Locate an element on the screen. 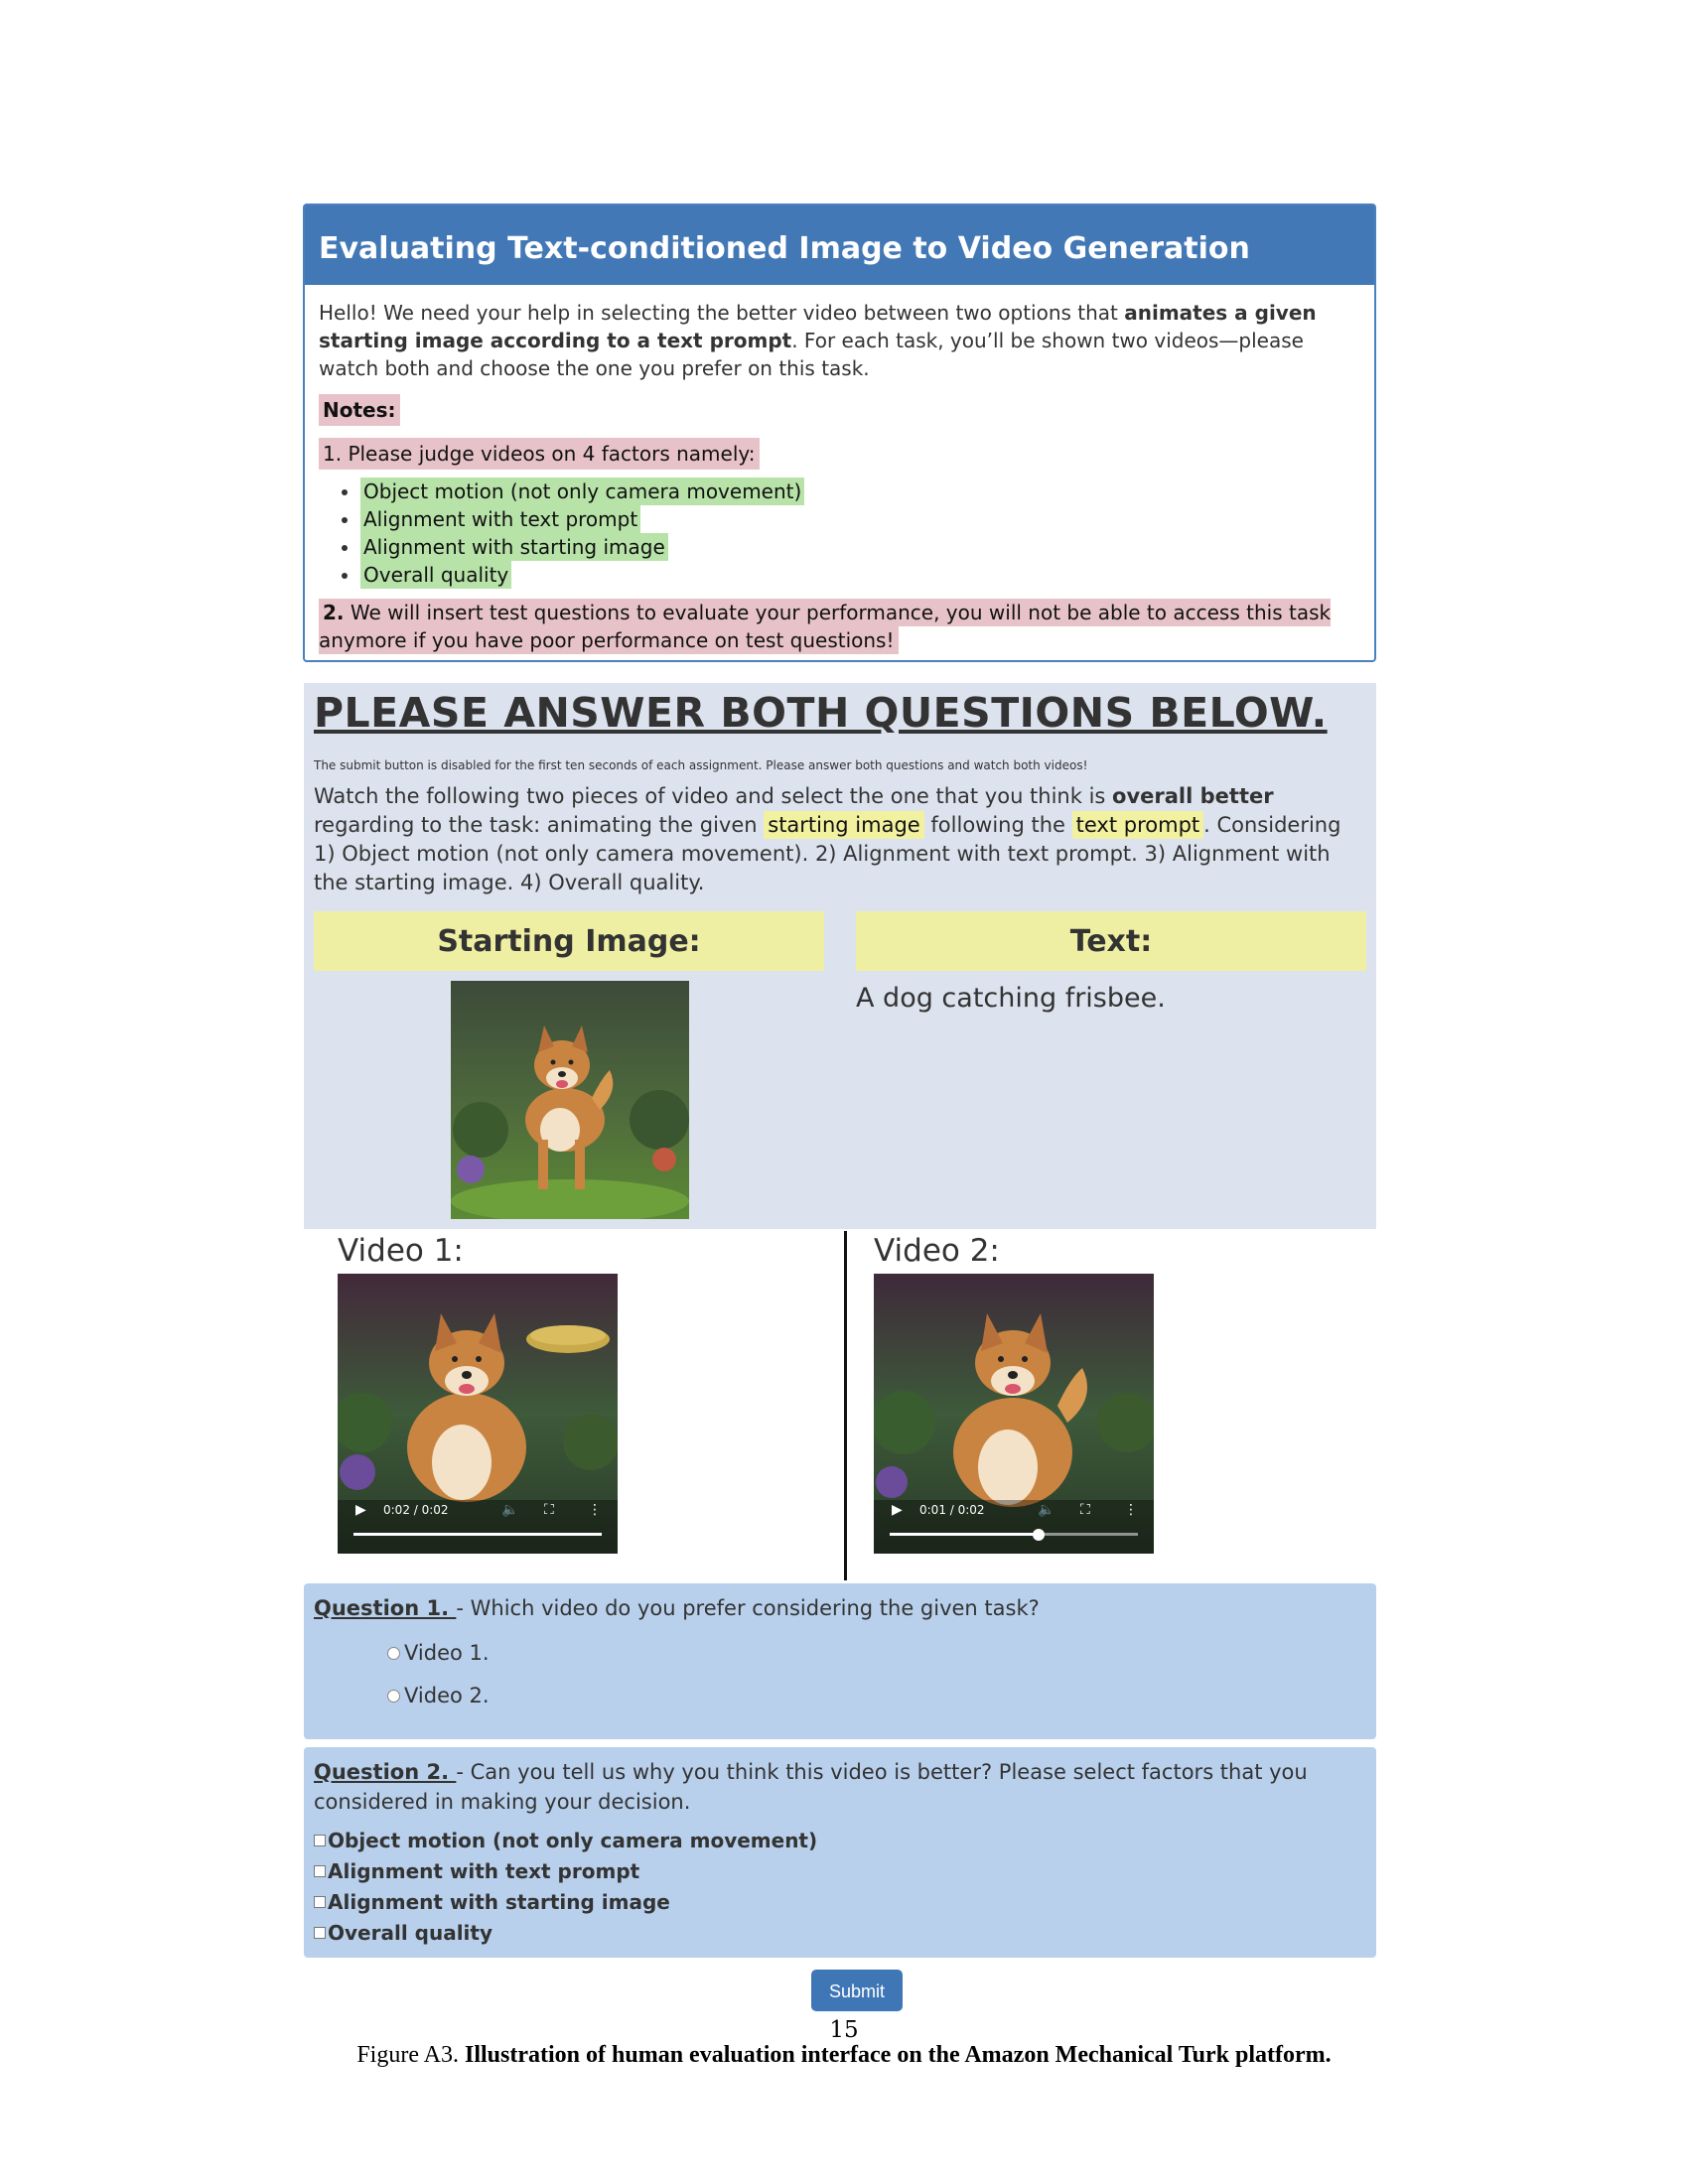  factor-item: Object motion (not only camera movement) is located at coordinates (860, 491).